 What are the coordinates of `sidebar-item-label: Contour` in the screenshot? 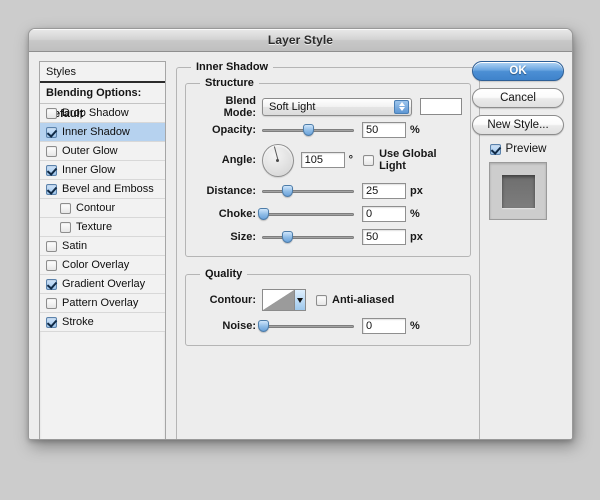 It's located at (96, 208).